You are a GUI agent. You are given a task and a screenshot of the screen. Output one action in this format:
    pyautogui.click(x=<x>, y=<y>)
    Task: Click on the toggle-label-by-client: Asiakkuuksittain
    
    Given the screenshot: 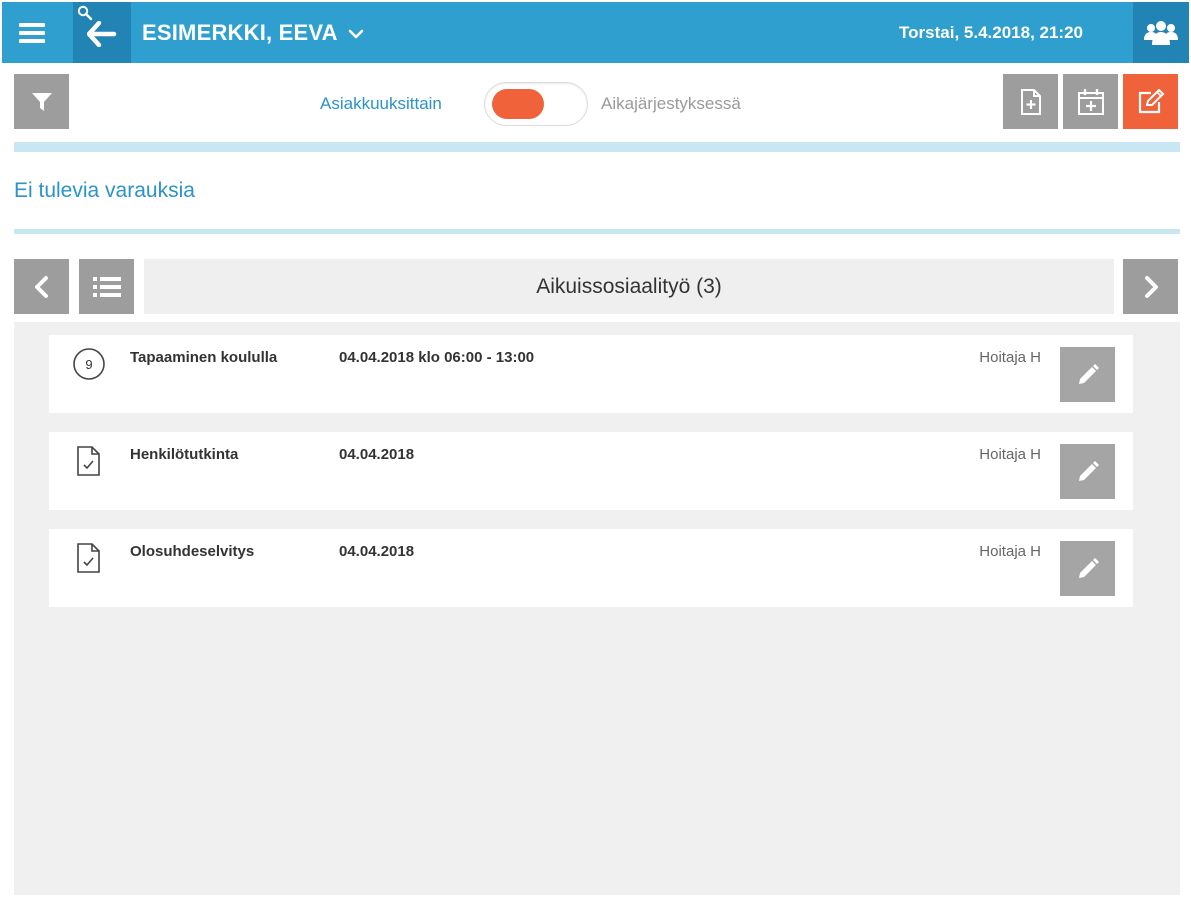 What is the action you would take?
    pyautogui.click(x=381, y=104)
    